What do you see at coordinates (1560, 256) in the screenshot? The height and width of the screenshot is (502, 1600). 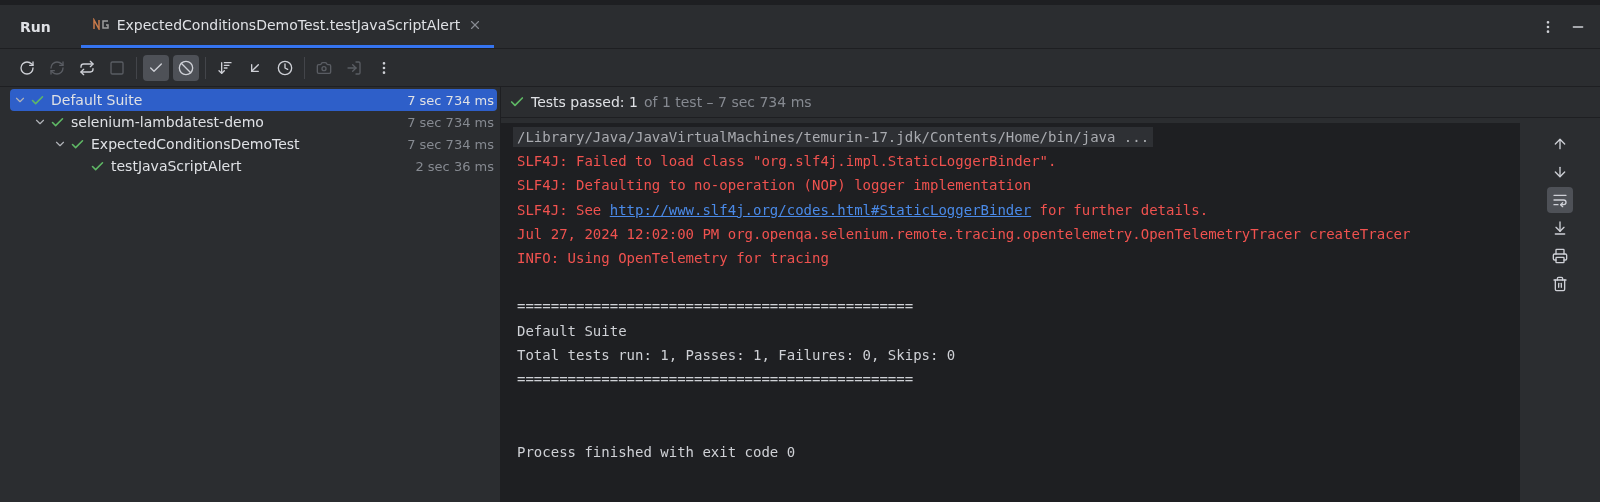 I see `print-icon` at bounding box center [1560, 256].